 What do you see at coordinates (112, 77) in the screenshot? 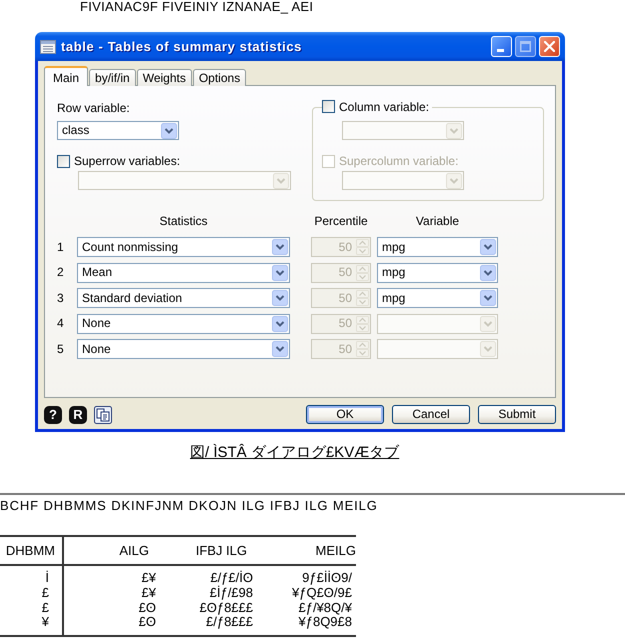
I see `tab: by/if/in` at bounding box center [112, 77].